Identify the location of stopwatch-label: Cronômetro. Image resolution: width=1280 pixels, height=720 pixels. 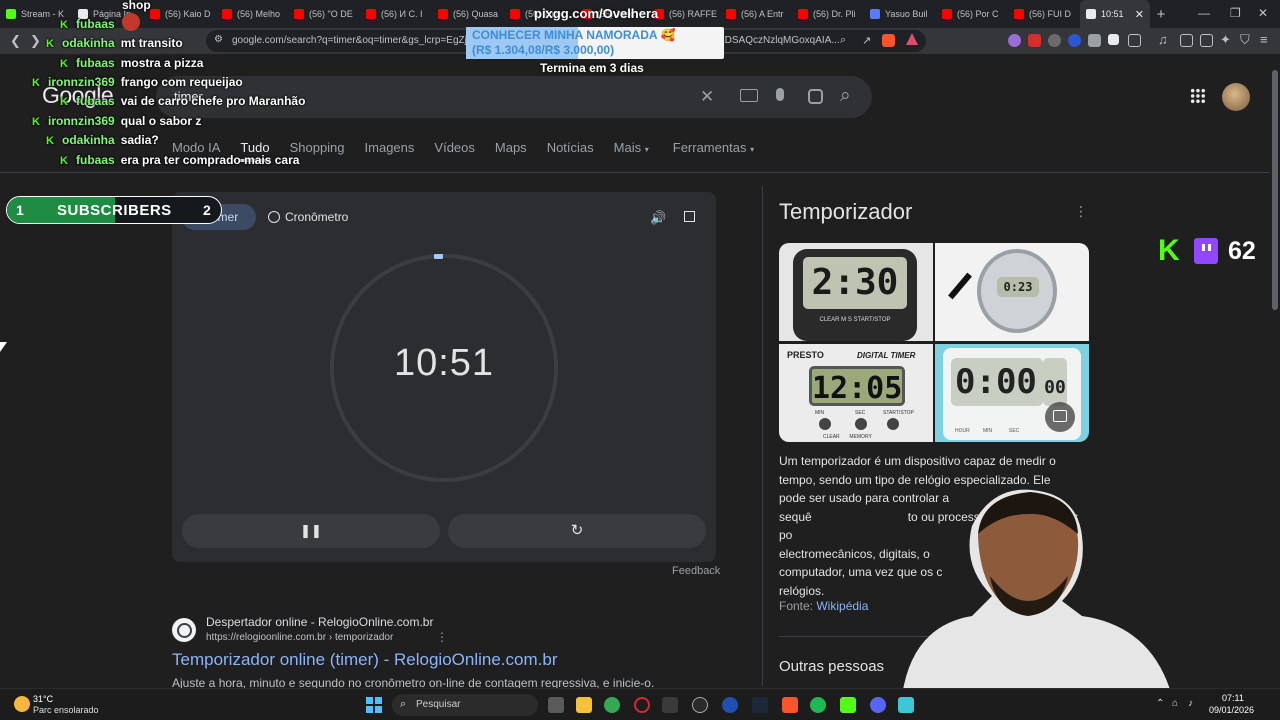
(317, 217).